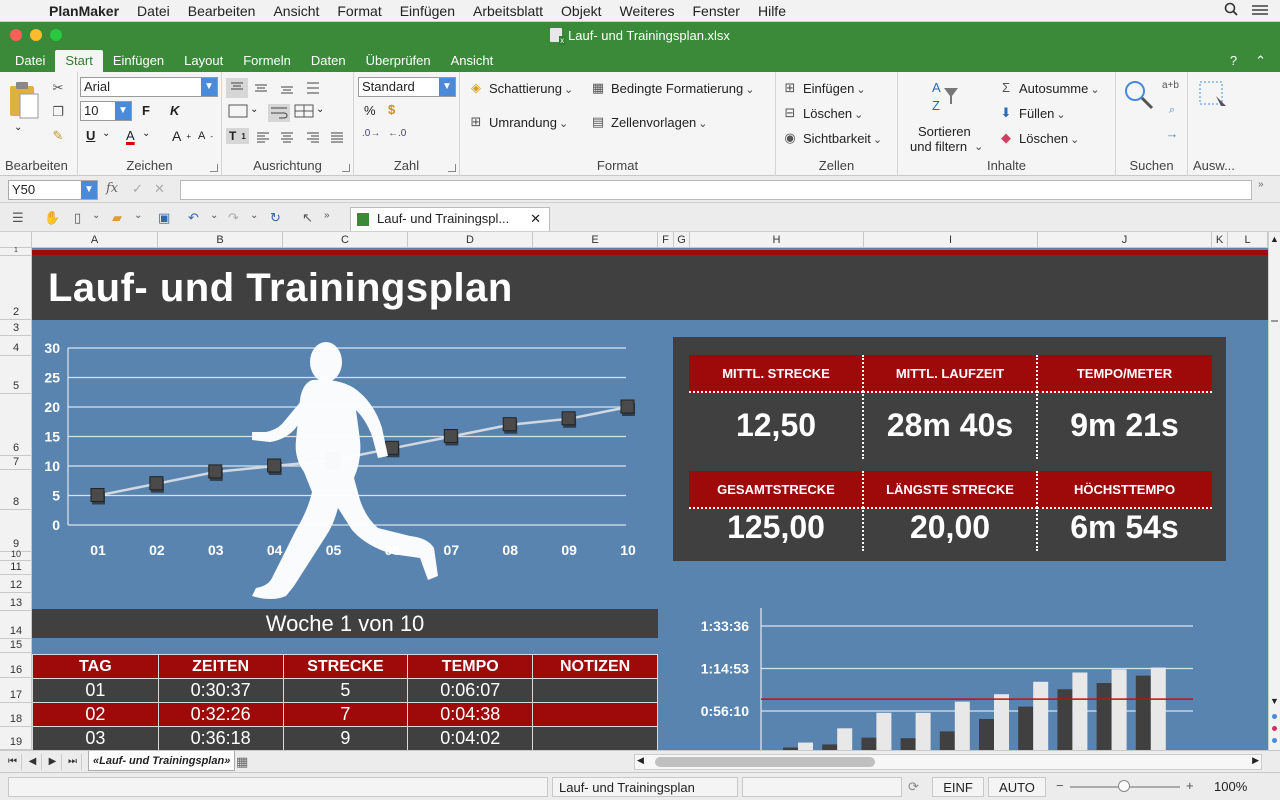 Image resolution: width=1280 pixels, height=800 pixels. Describe the element at coordinates (287, 138) in the screenshot. I see `align-center-icon` at that location.